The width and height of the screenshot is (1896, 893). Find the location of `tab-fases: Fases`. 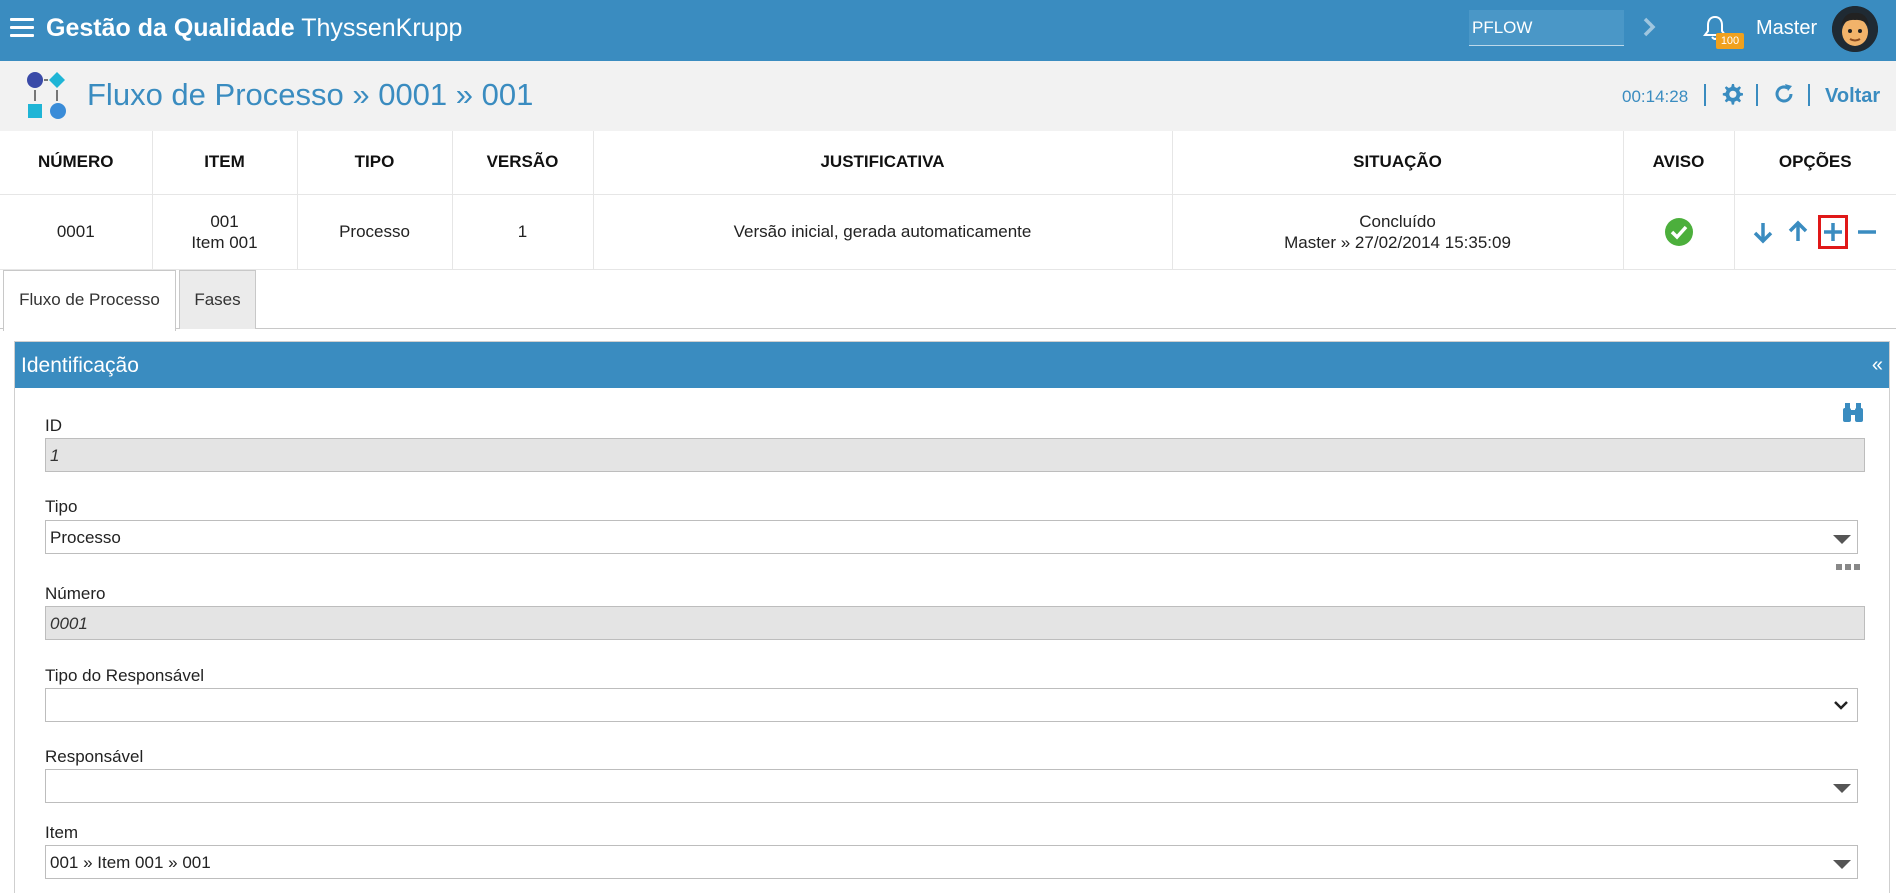

tab-fases: Fases is located at coordinates (217, 299).